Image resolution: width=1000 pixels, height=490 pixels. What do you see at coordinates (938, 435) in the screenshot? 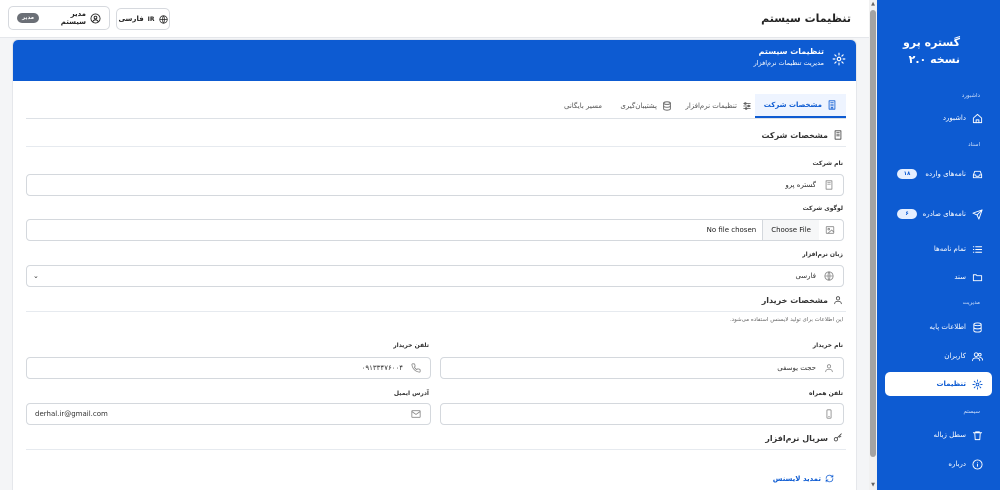
I see `sidebar-item-trash: سطل زباله` at bounding box center [938, 435].